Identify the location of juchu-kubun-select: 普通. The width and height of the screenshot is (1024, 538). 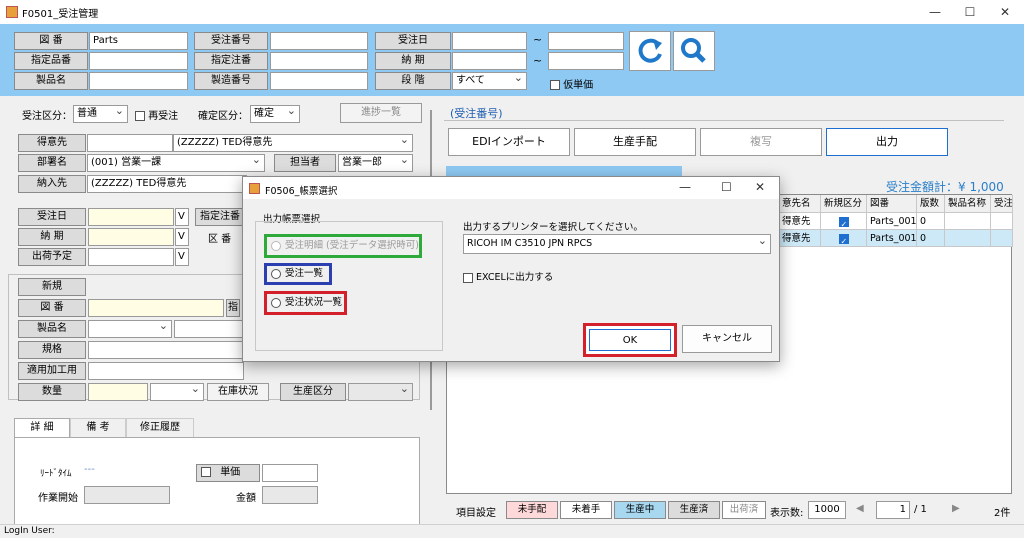
(100, 114).